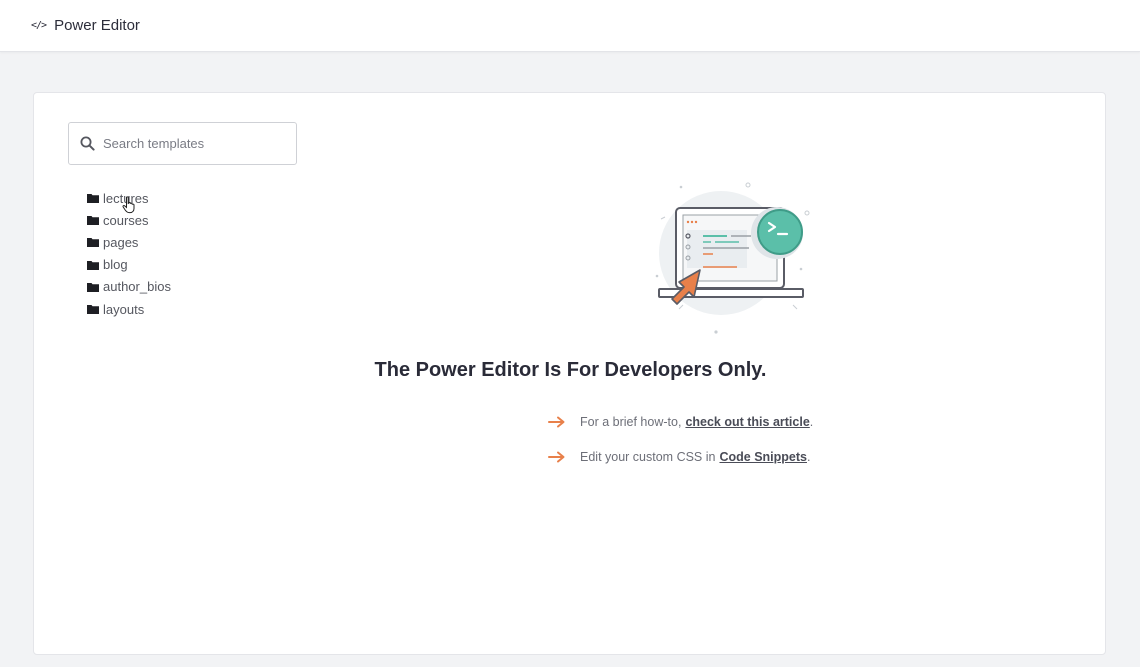 The width and height of the screenshot is (1140, 667). Describe the element at coordinates (128, 205) in the screenshot. I see `hand-cursor-icon` at that location.